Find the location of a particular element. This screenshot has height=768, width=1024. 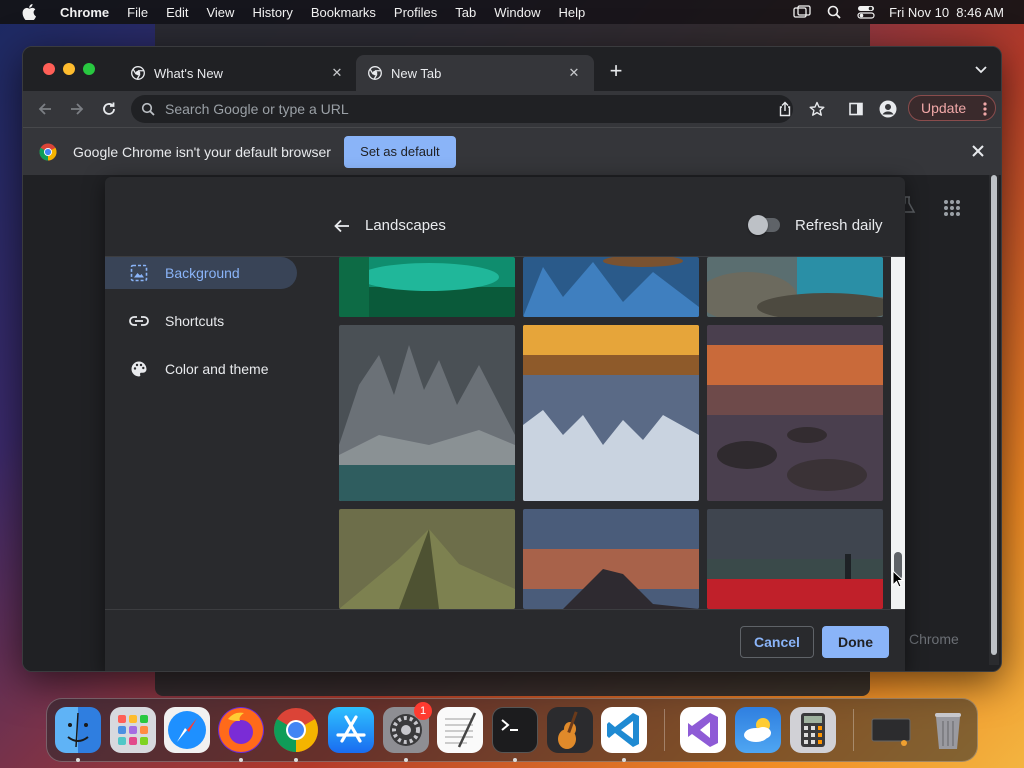

dialog-sidebar: Background Shortcuts Color and theme is located at coordinates (215, 329).